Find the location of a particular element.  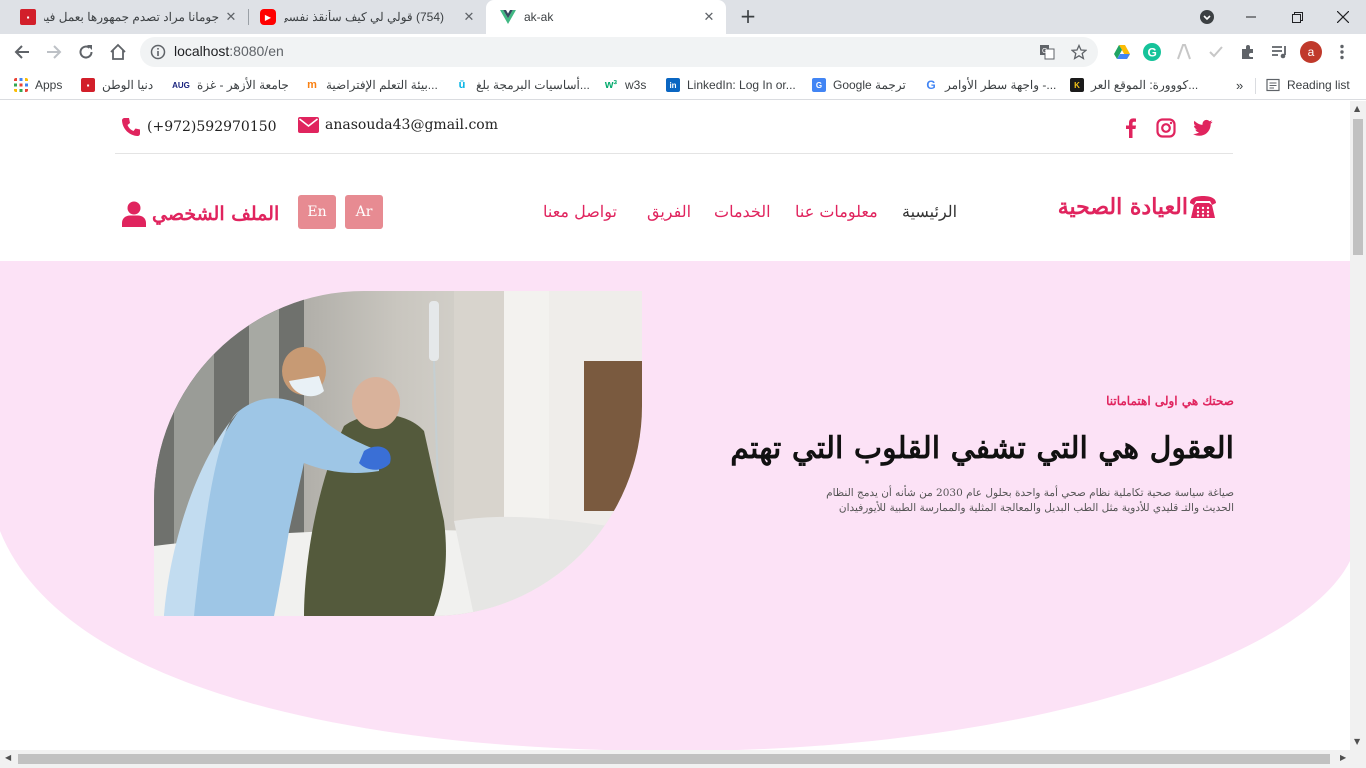

maximize-button is located at coordinates (1297, 17).